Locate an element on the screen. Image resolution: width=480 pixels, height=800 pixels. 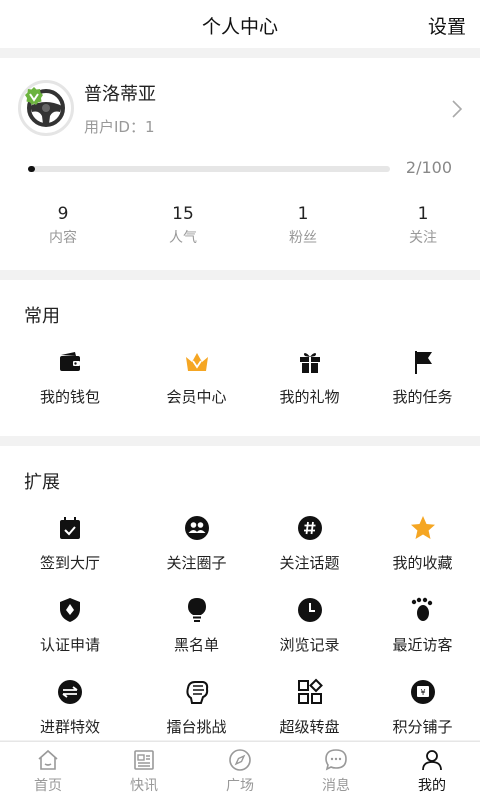
hashtag-icon is located at coordinates (309, 528).